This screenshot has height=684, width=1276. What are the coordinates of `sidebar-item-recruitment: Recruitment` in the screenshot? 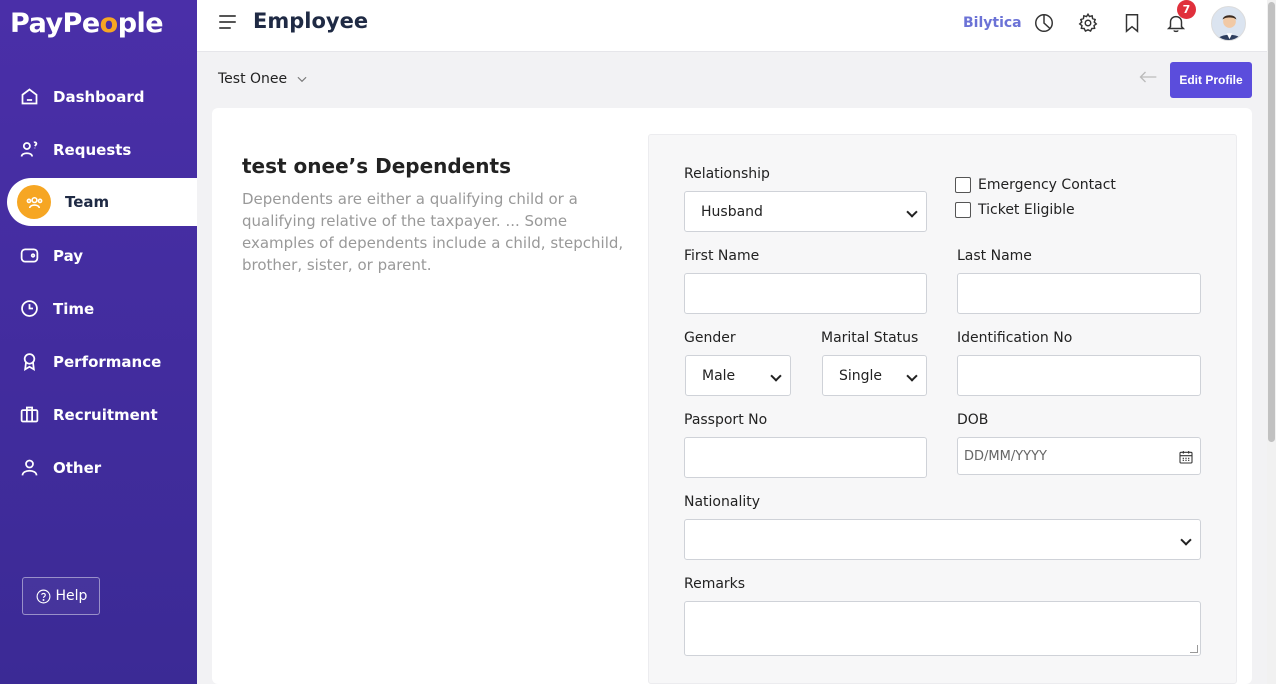 It's located at (98, 414).